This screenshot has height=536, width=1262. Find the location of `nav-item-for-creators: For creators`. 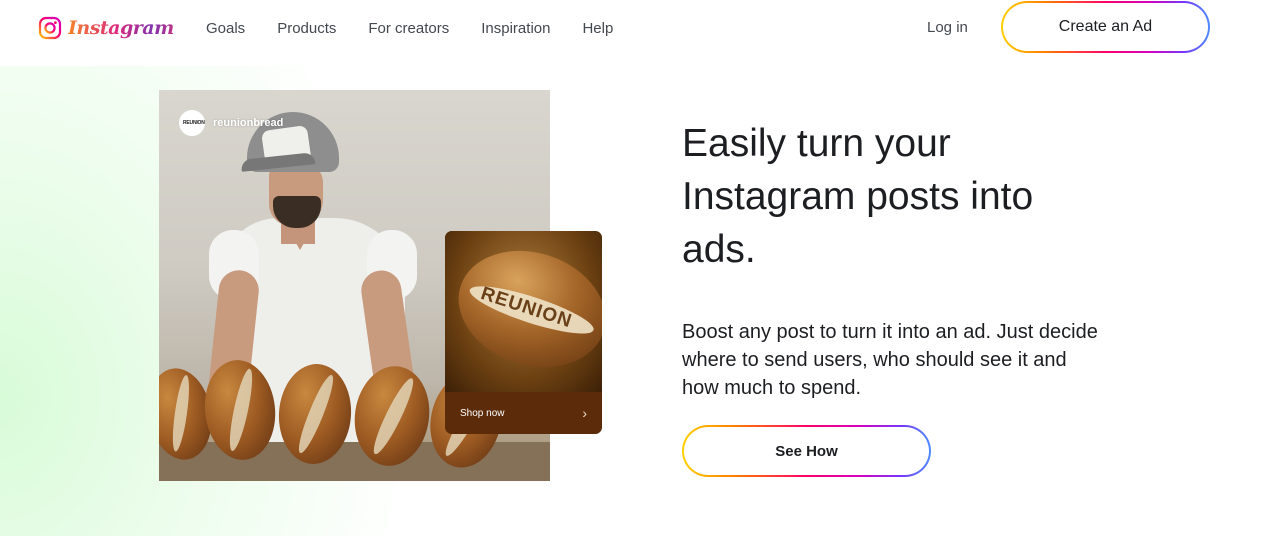

nav-item-for-creators: For creators is located at coordinates (408, 28).